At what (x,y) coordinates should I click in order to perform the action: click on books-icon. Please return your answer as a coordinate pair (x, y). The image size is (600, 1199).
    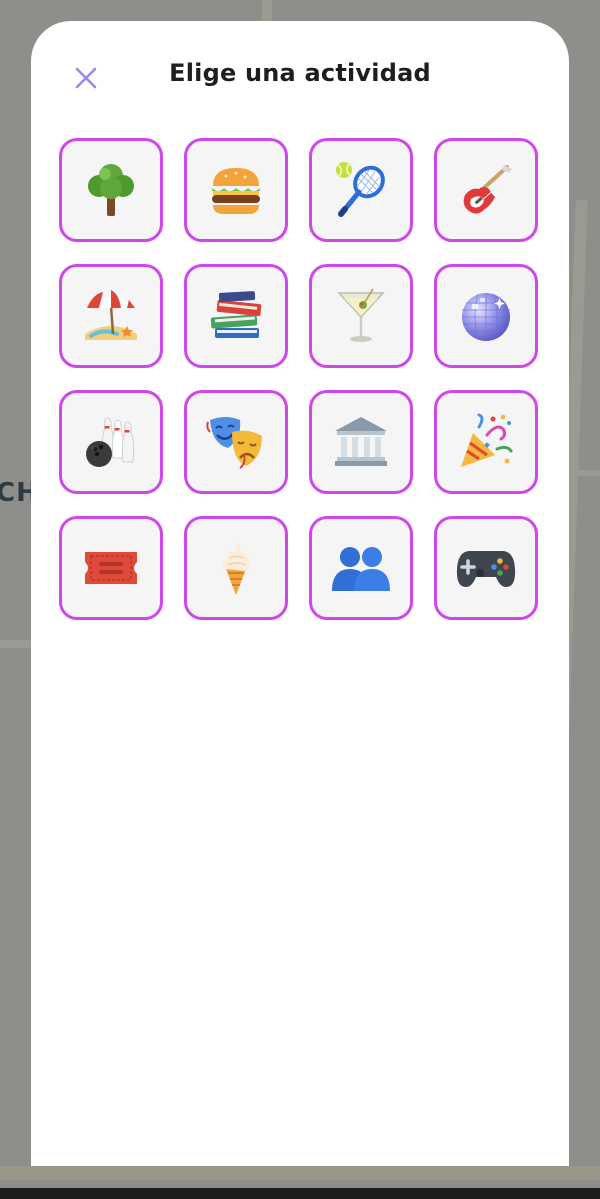
    Looking at the image, I should click on (236, 314).